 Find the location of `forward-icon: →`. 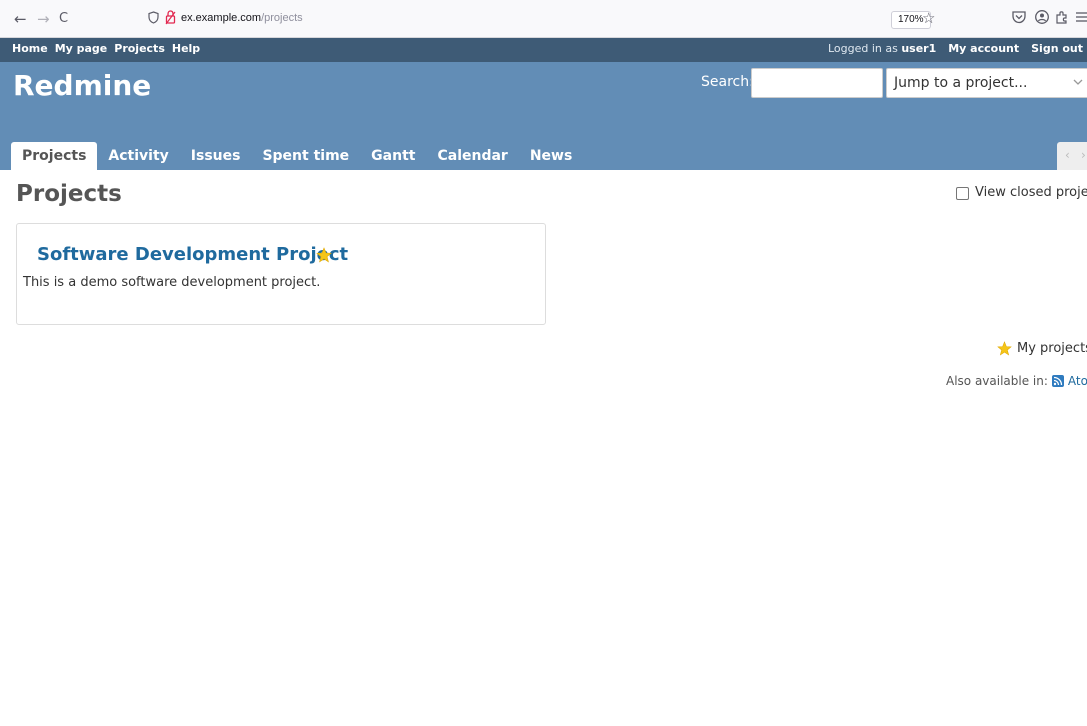

forward-icon: → is located at coordinates (43, 19).